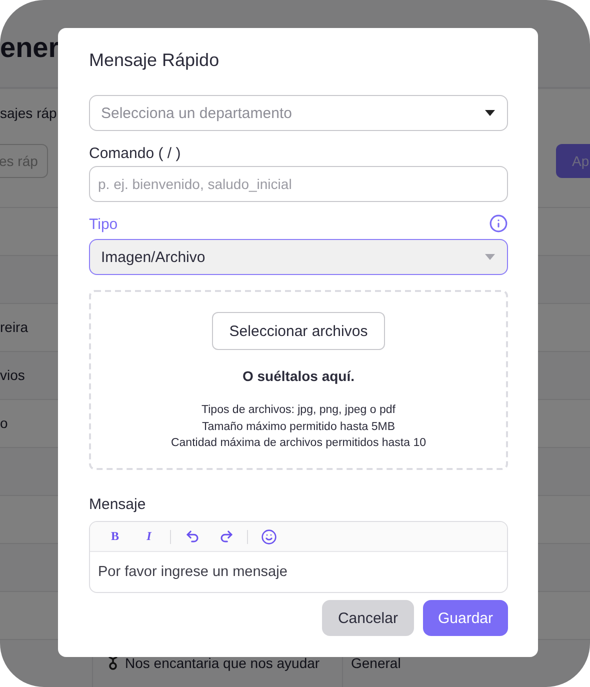  I want to click on cancel-button: Cancelar, so click(368, 618).